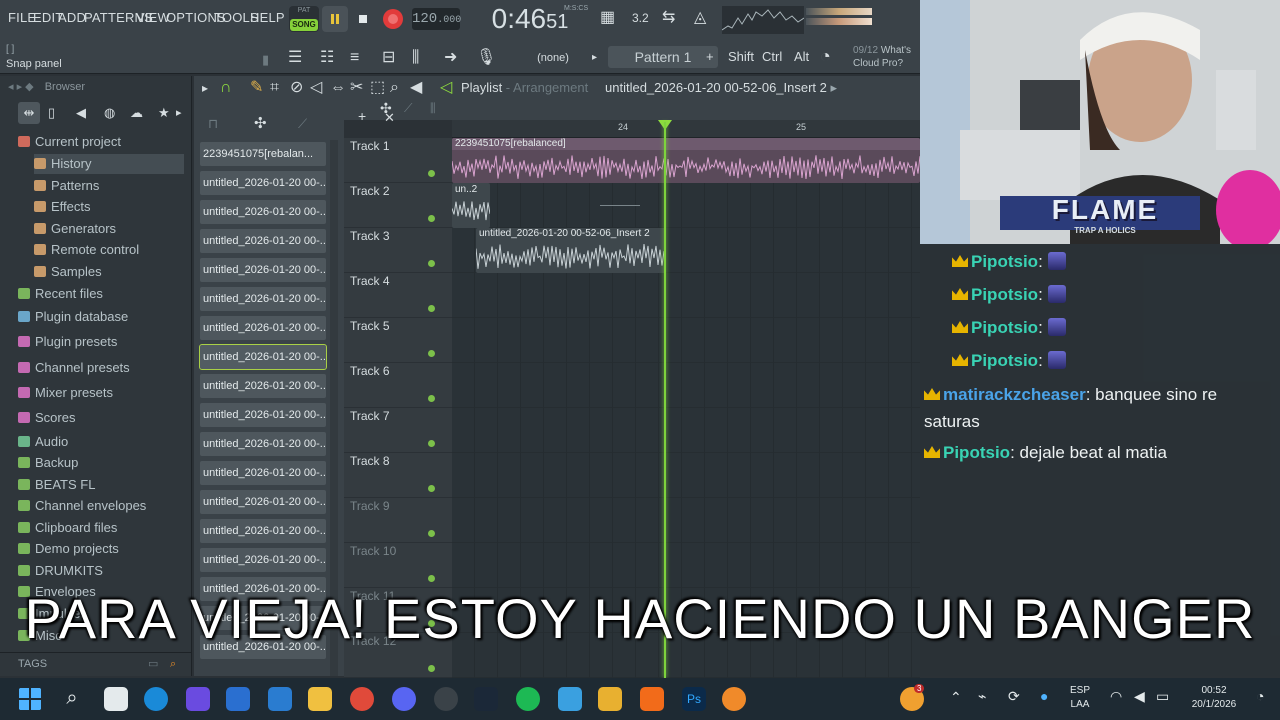 This screenshot has height=720, width=1280. I want to click on stop-button, so click(363, 19).